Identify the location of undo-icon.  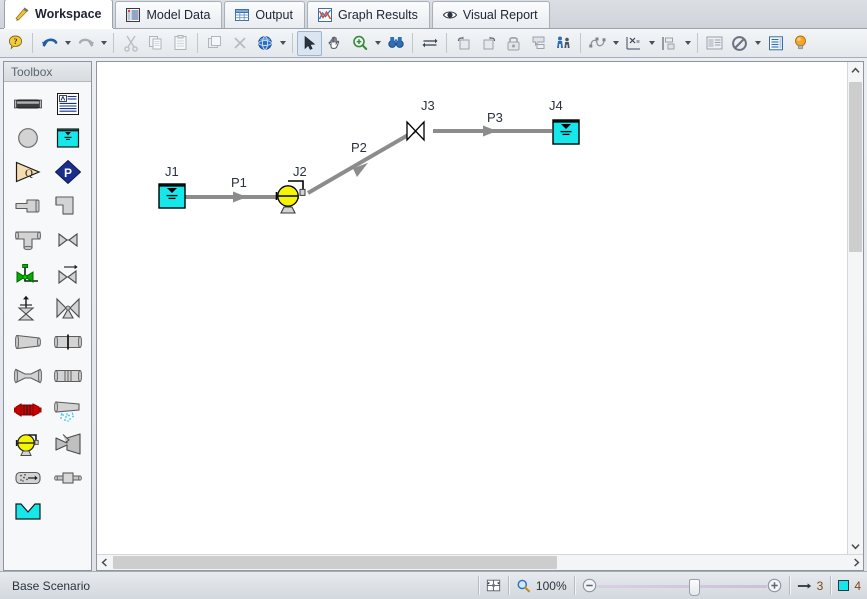
(49, 43).